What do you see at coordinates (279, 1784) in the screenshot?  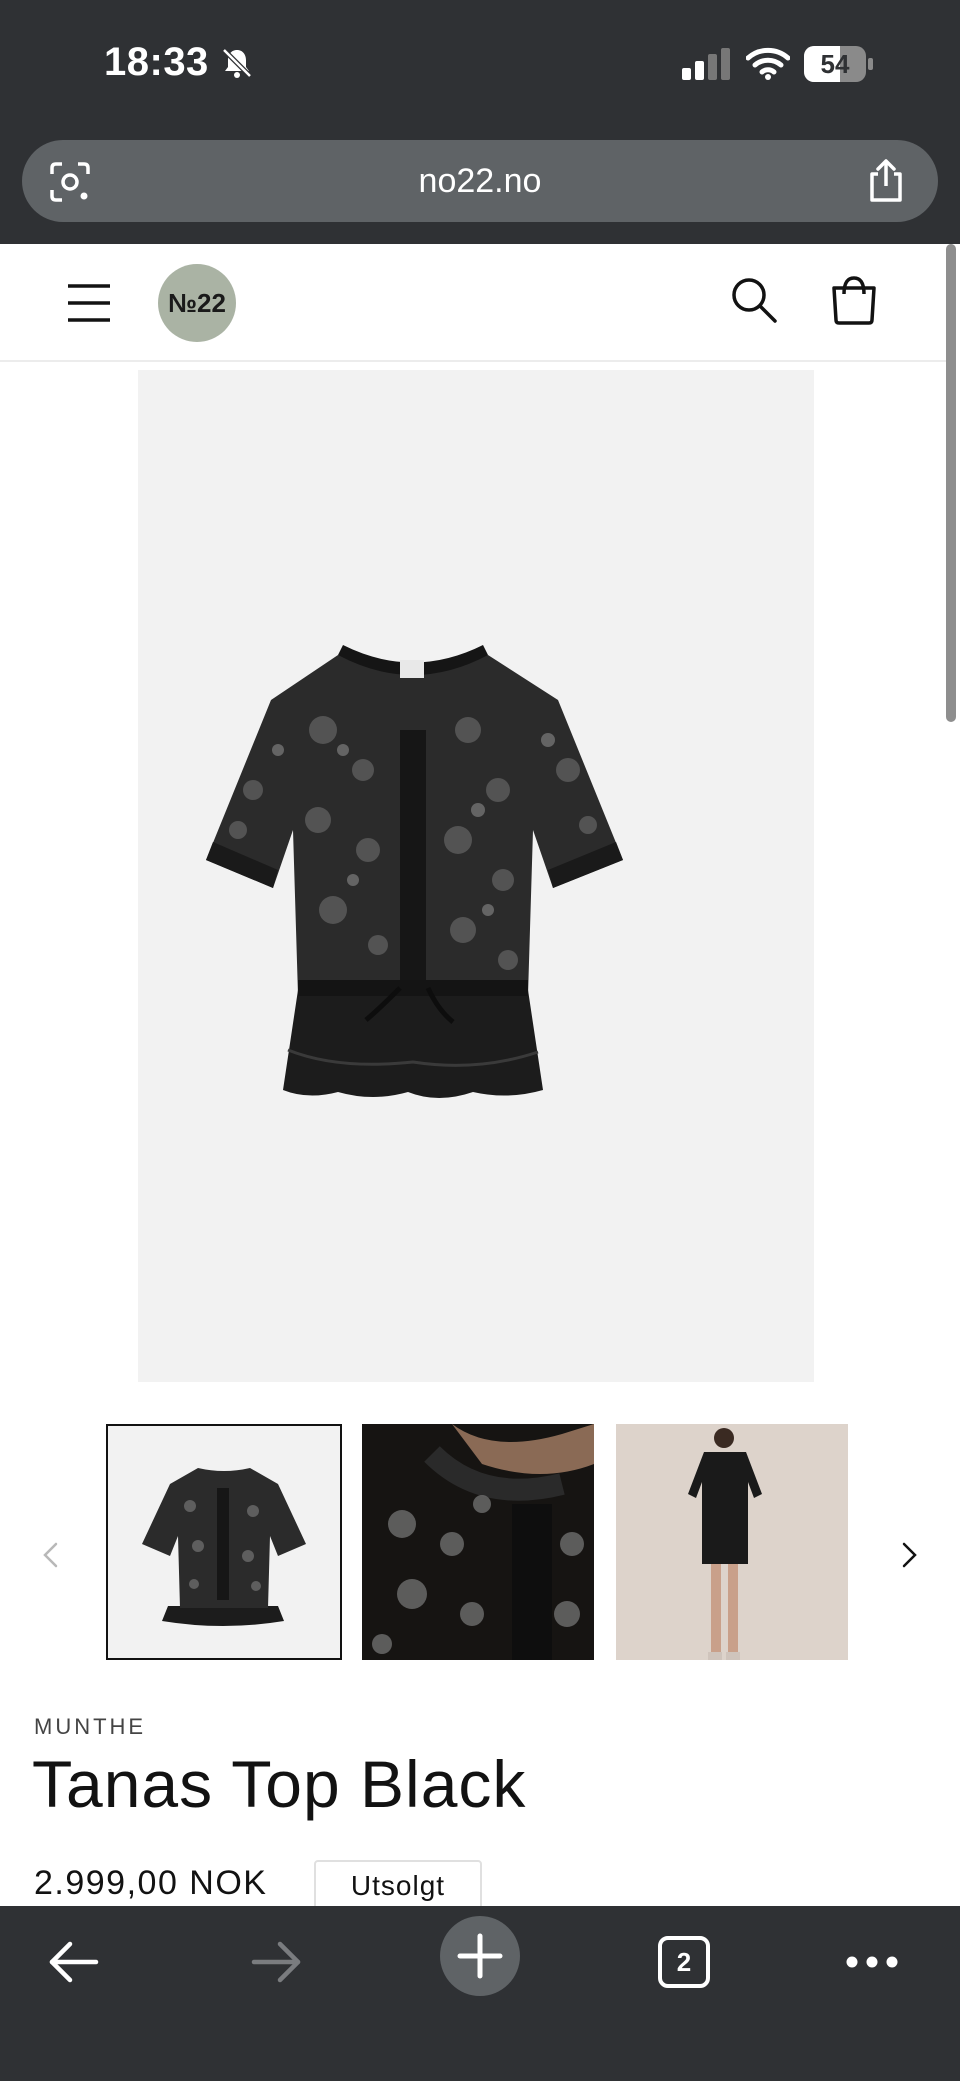 I see `product-title: Tanas Top Black` at bounding box center [279, 1784].